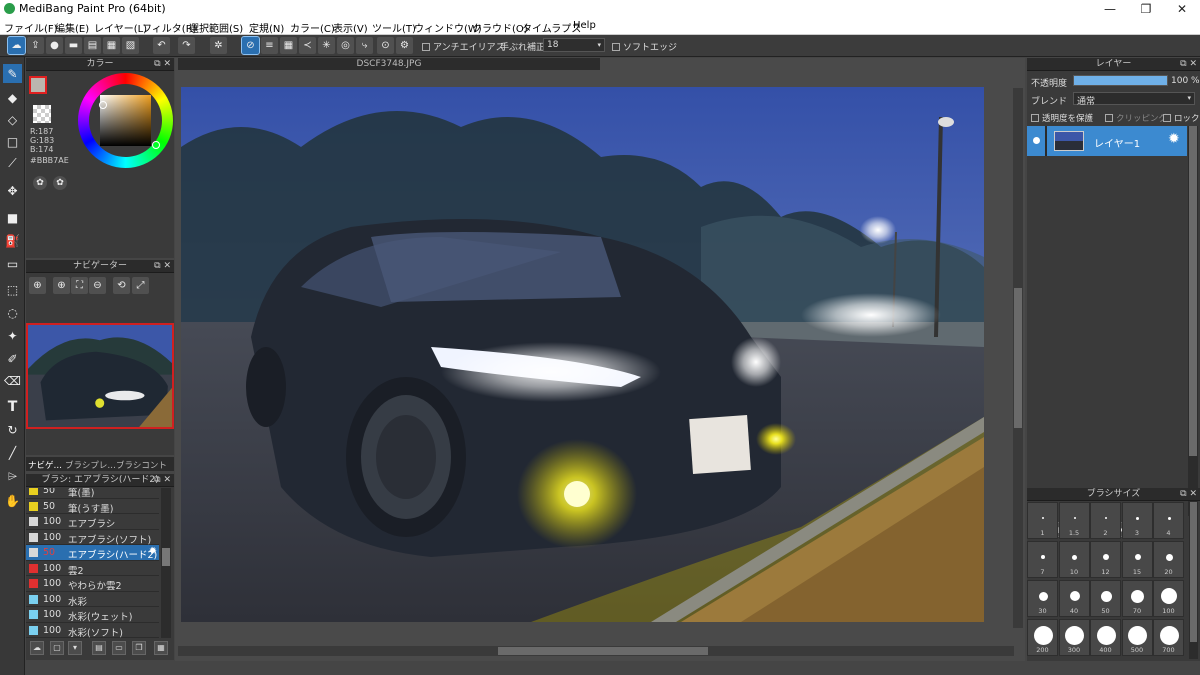 This screenshot has height=675, width=1200. I want to click on brush-size-option: 4, so click(1168, 520).